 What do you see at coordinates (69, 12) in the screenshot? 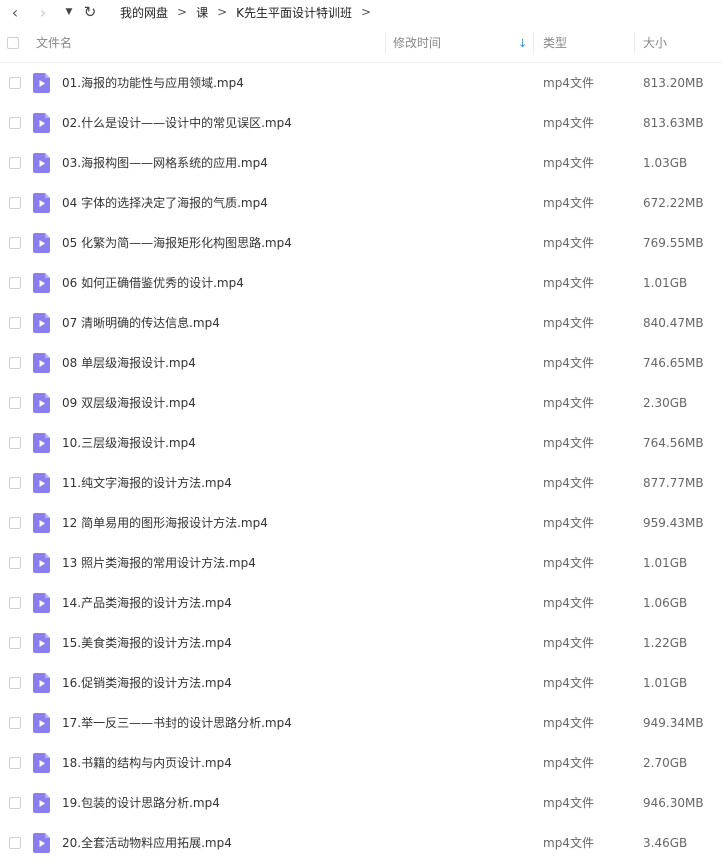
I see `caret-down-icon: ▼` at bounding box center [69, 12].